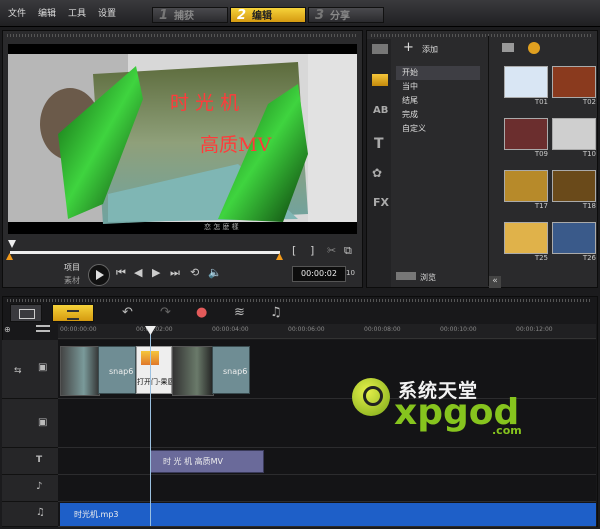  I want to click on title-track, so click(327, 461).